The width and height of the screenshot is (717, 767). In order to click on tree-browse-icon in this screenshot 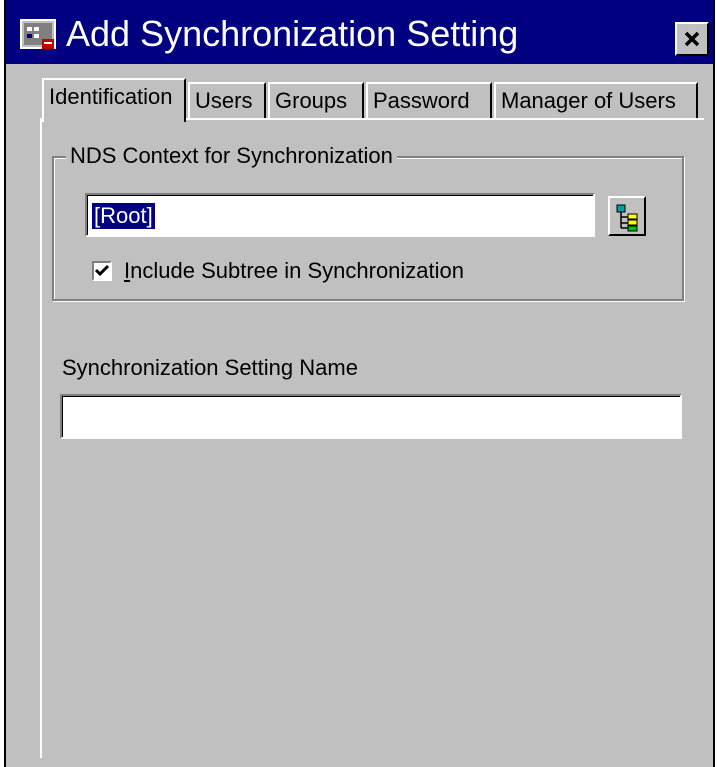, I will do `click(627, 218)`.